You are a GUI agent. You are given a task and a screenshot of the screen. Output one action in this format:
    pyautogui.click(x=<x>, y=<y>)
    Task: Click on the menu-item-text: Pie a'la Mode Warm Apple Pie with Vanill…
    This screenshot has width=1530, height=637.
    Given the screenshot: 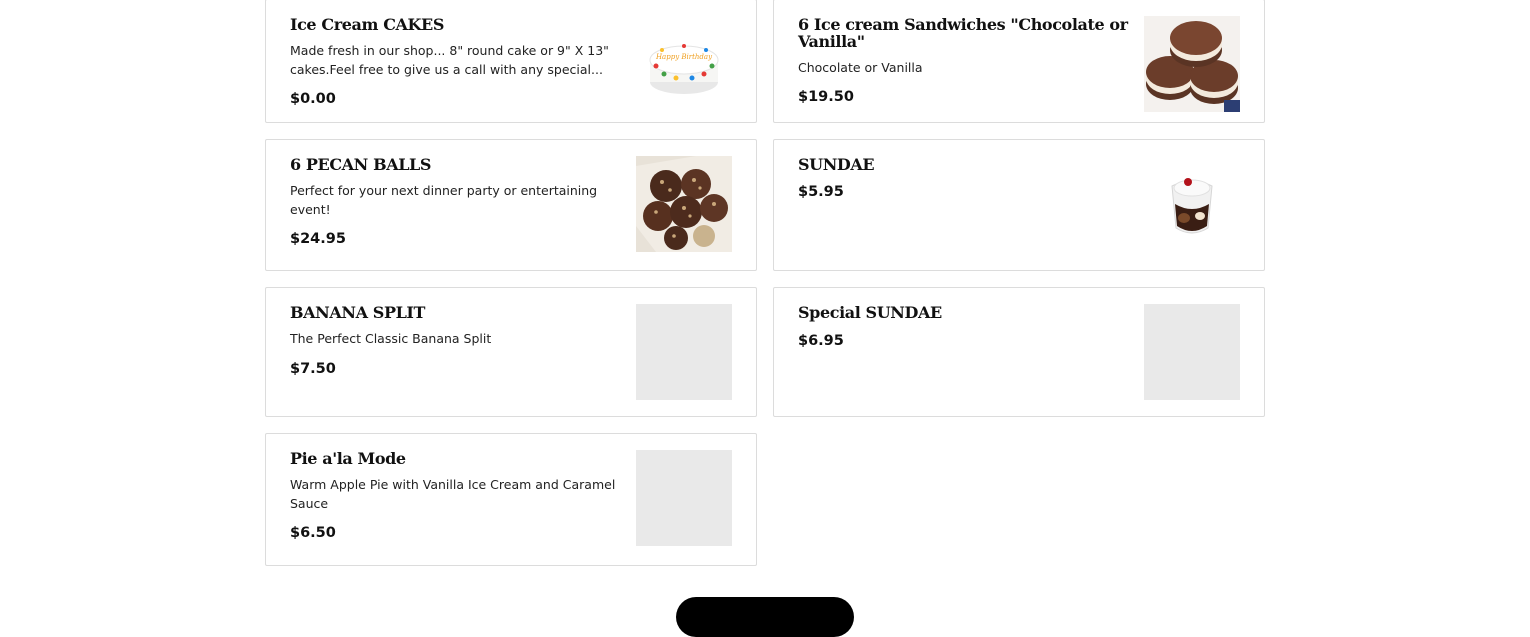 What is the action you would take?
    pyautogui.click(x=458, y=495)
    